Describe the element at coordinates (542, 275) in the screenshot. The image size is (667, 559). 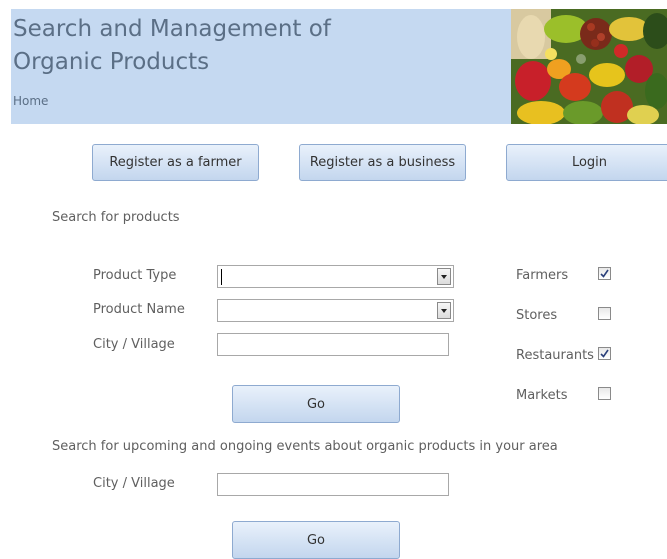
I see `filter-label-farmers: Farmers` at that location.